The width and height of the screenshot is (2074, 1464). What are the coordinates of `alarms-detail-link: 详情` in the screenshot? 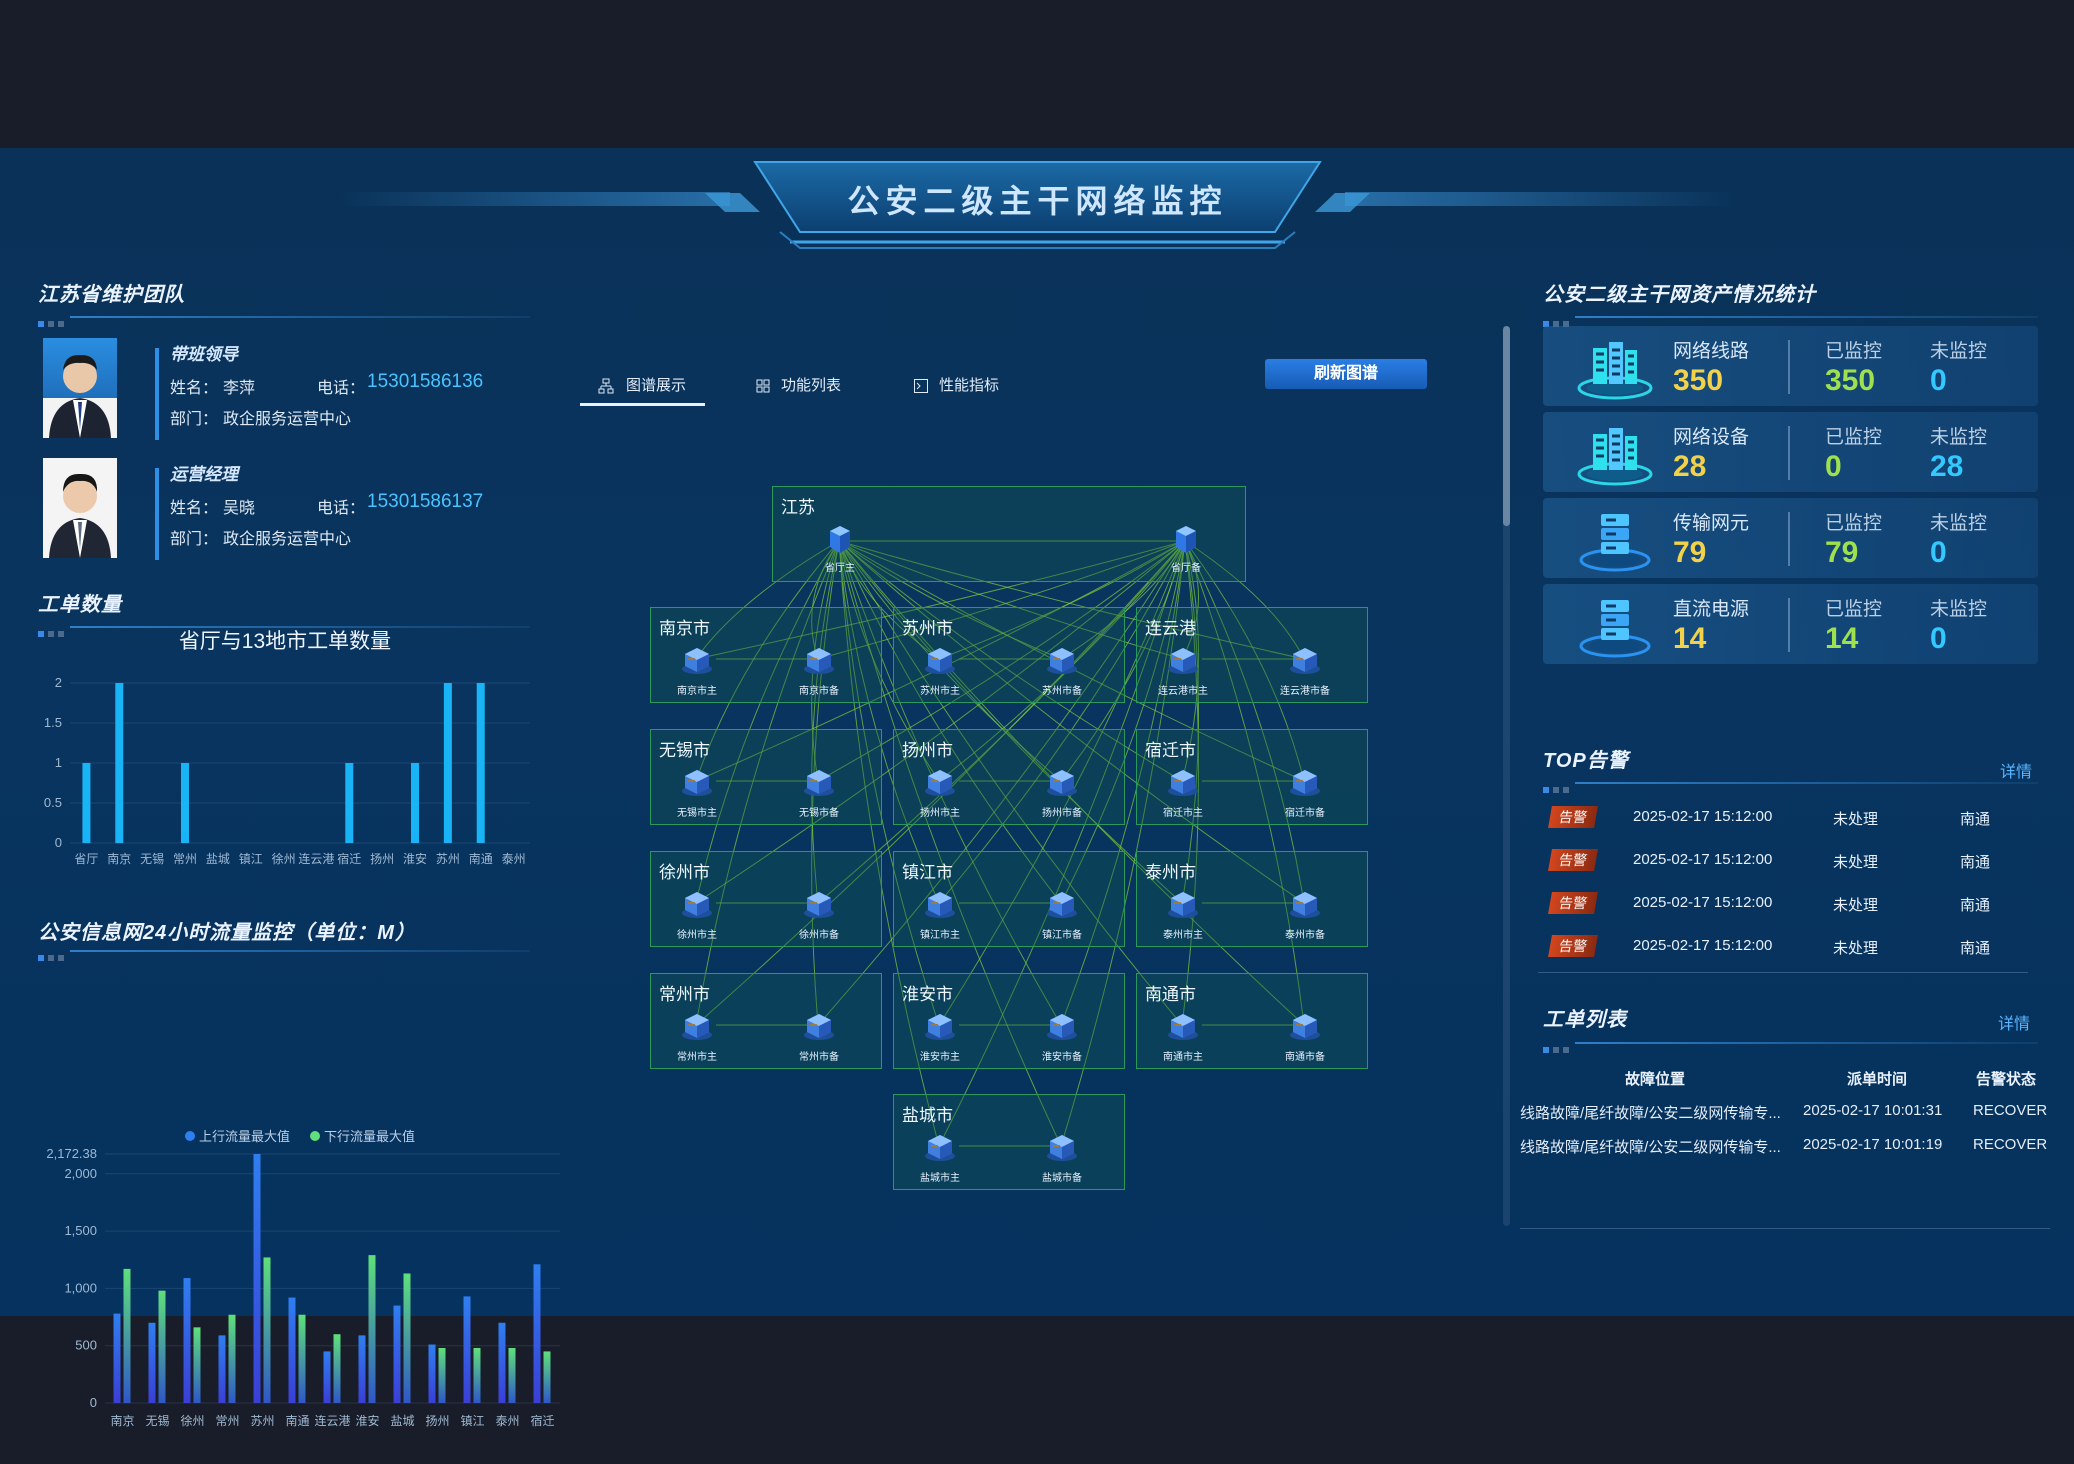 It's located at (2016, 770).